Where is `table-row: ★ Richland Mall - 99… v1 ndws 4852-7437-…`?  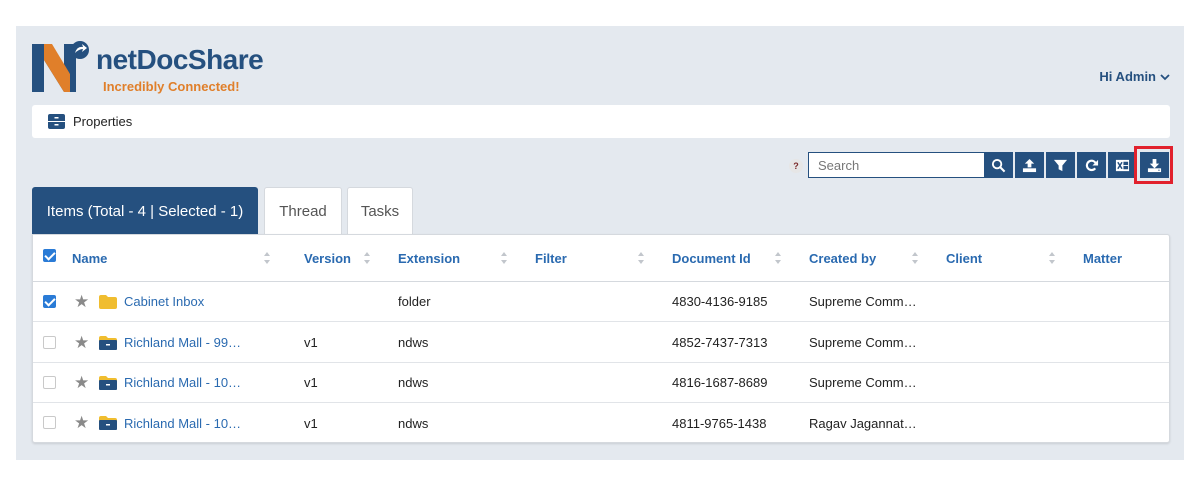 table-row: ★ Richland Mall - 99… v1 ndws 4852-7437-… is located at coordinates (601, 343).